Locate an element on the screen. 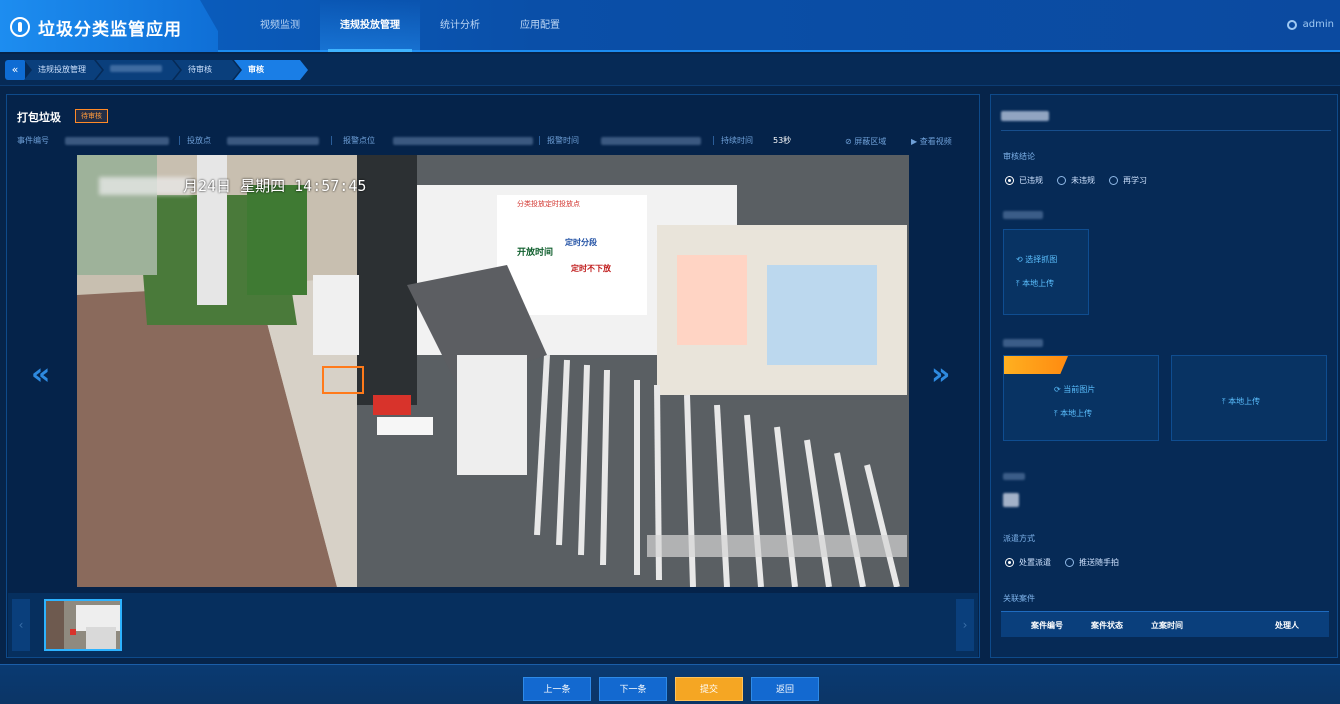 This screenshot has width=1340, height=704. local-upload-label: 本地上传 is located at coordinates (1038, 283).